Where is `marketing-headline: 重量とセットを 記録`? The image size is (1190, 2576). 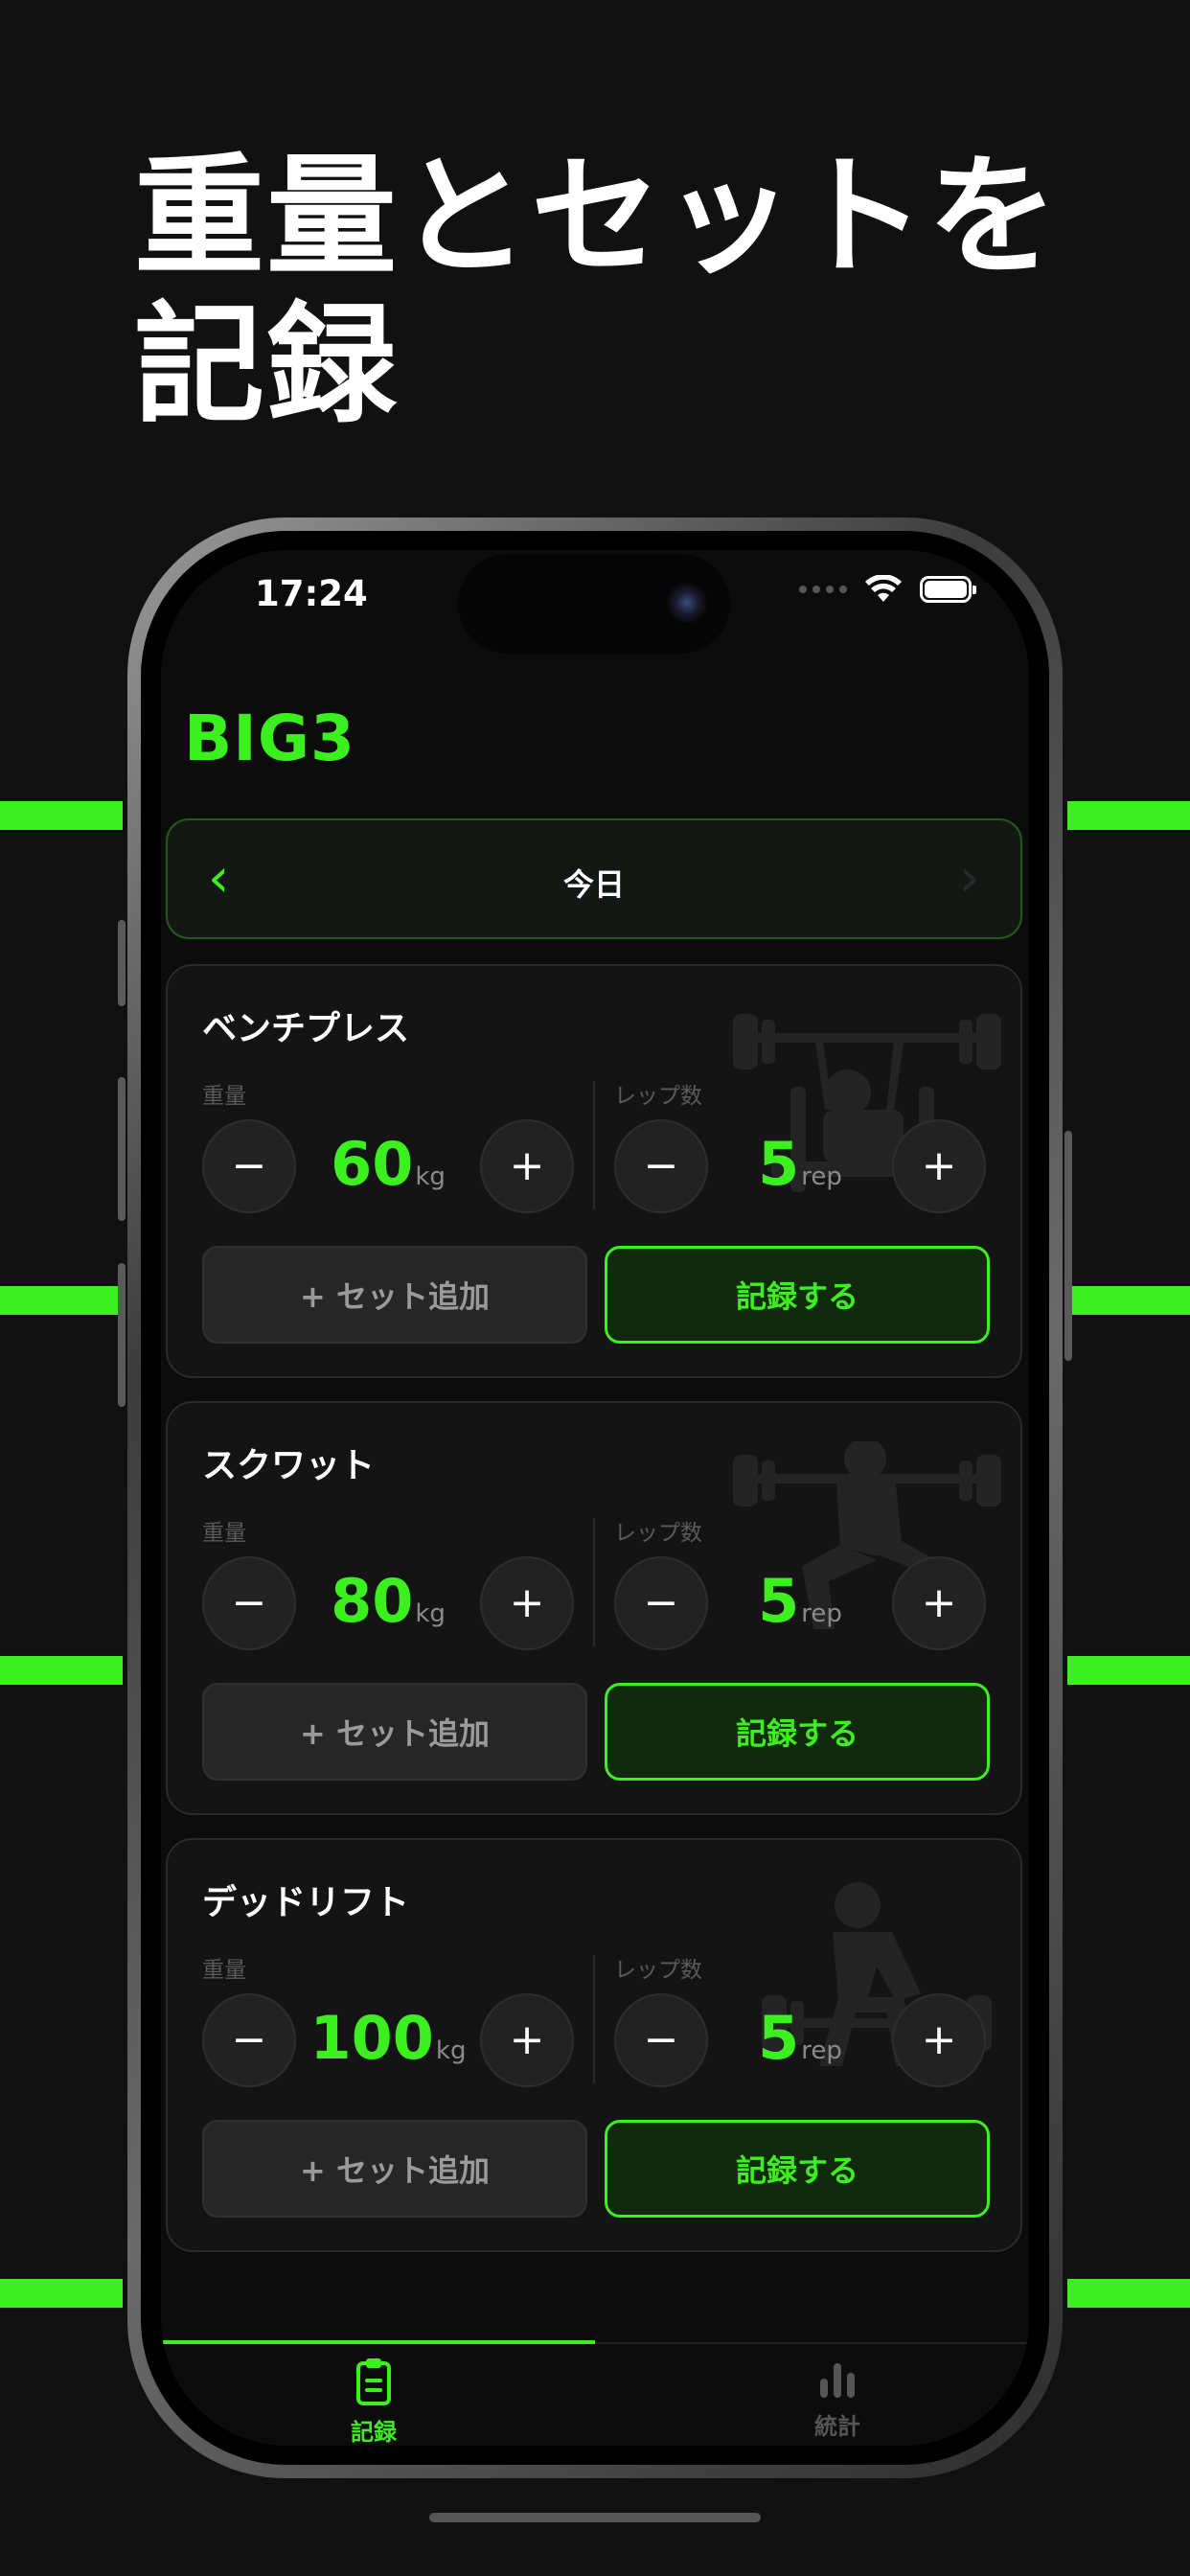 marketing-headline: 重量とセットを 記録 is located at coordinates (597, 292).